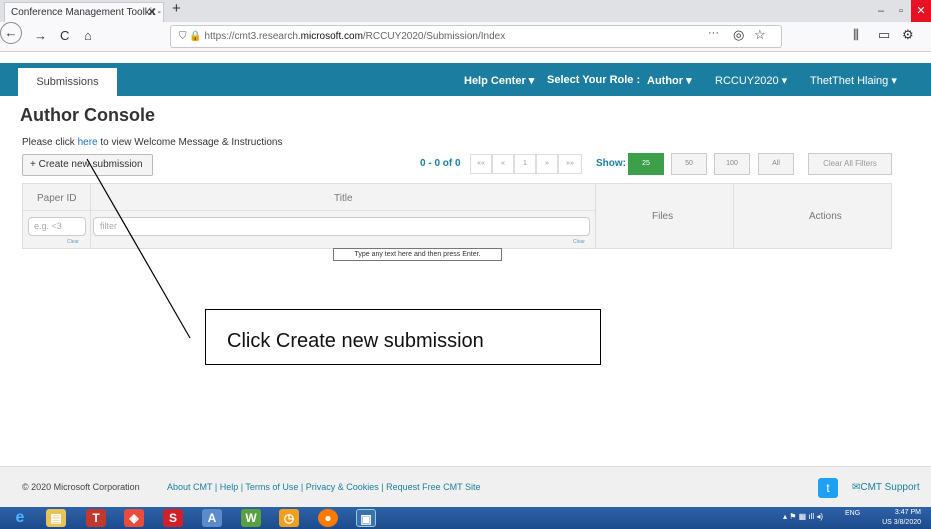 This screenshot has width=931, height=529. I want to click on app-t-icon: T, so click(96, 518).